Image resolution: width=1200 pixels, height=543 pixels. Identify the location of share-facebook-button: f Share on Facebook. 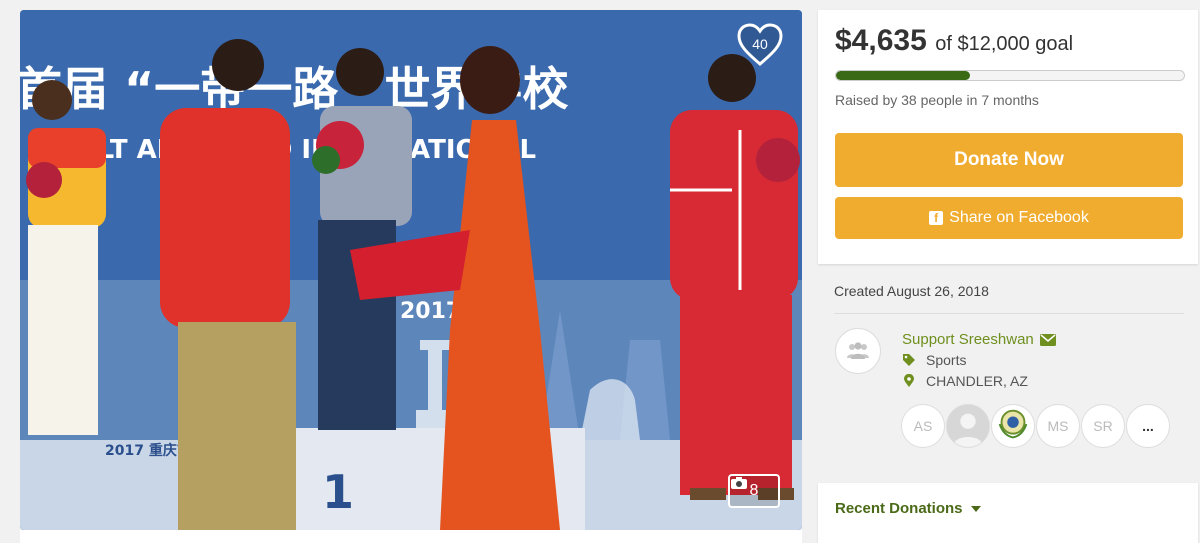
(1009, 218).